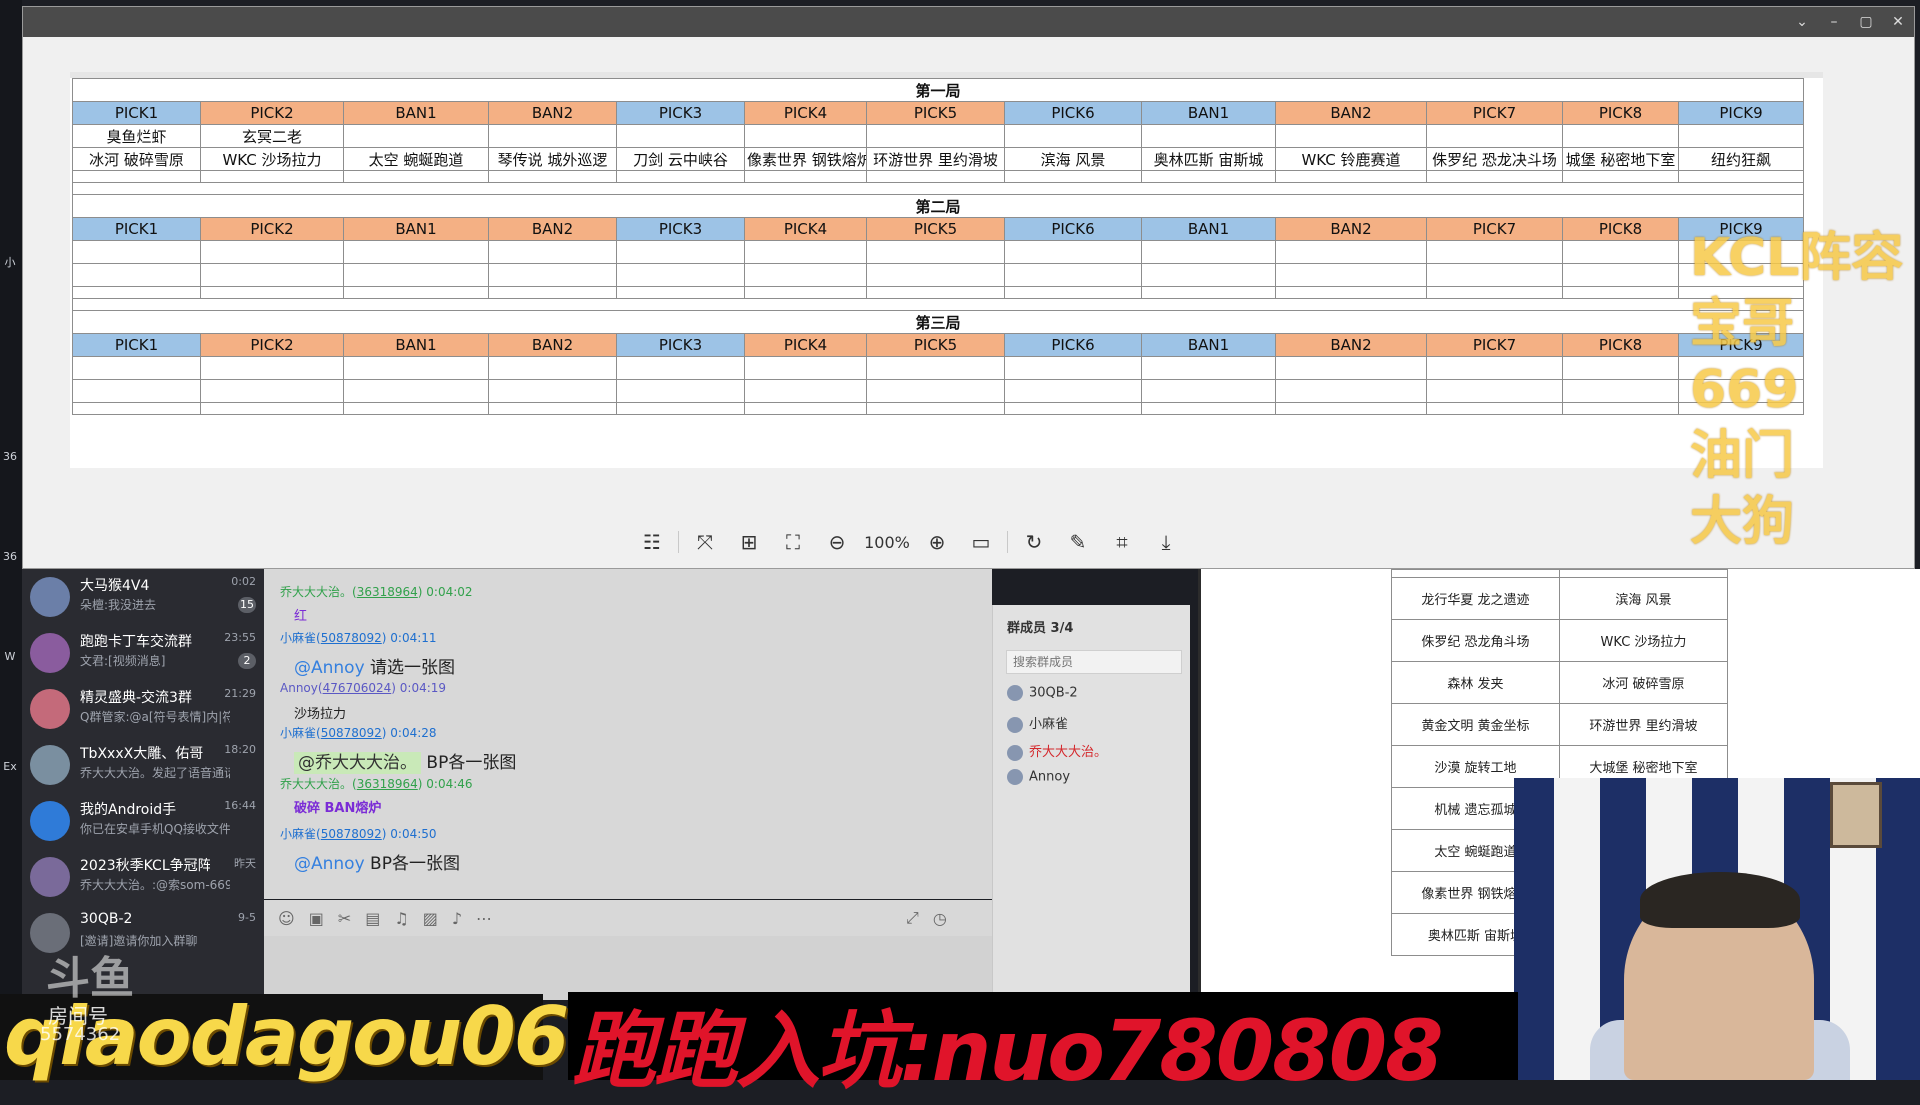 This screenshot has height=1105, width=1920. Describe the element at coordinates (357, 763) in the screenshot. I see `mention: @乔大大大治。` at that location.